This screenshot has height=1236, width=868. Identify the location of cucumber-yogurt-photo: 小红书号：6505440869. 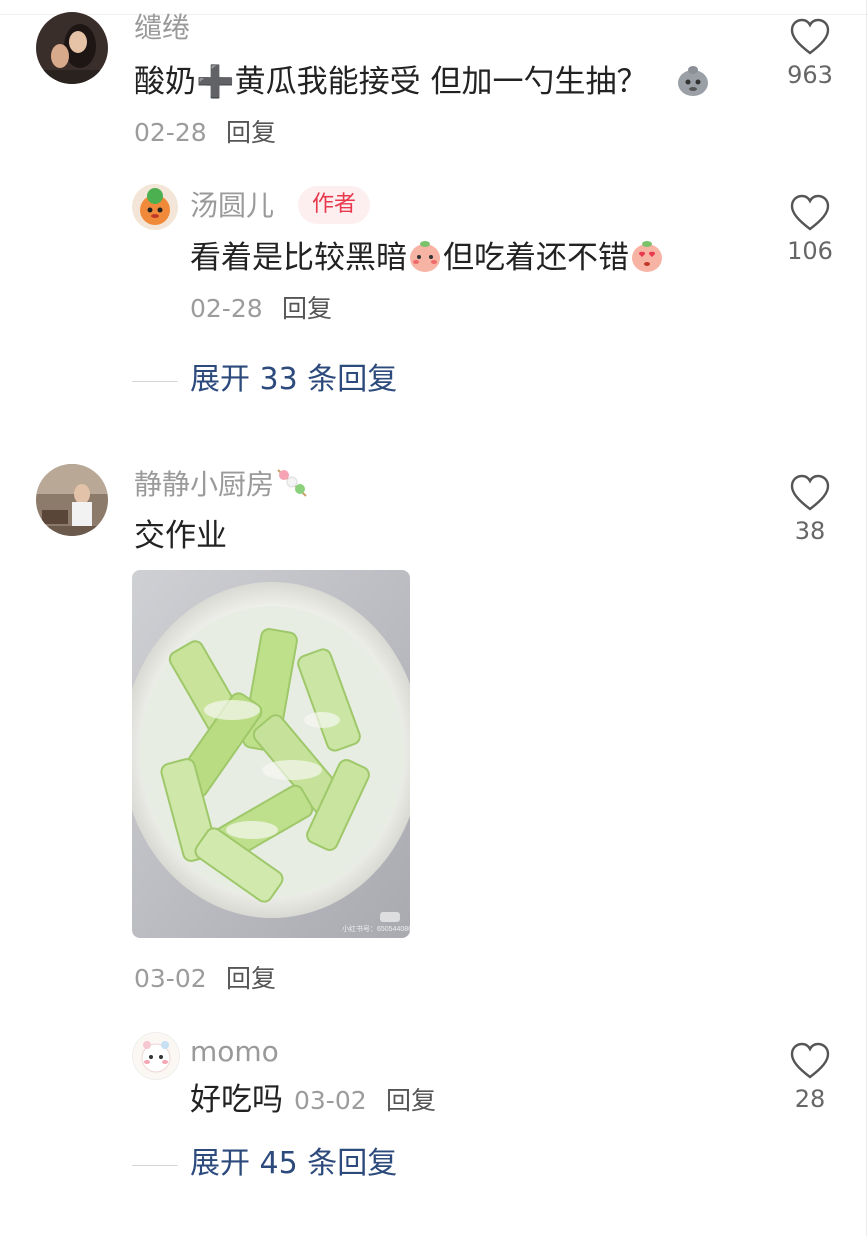
(271, 754).